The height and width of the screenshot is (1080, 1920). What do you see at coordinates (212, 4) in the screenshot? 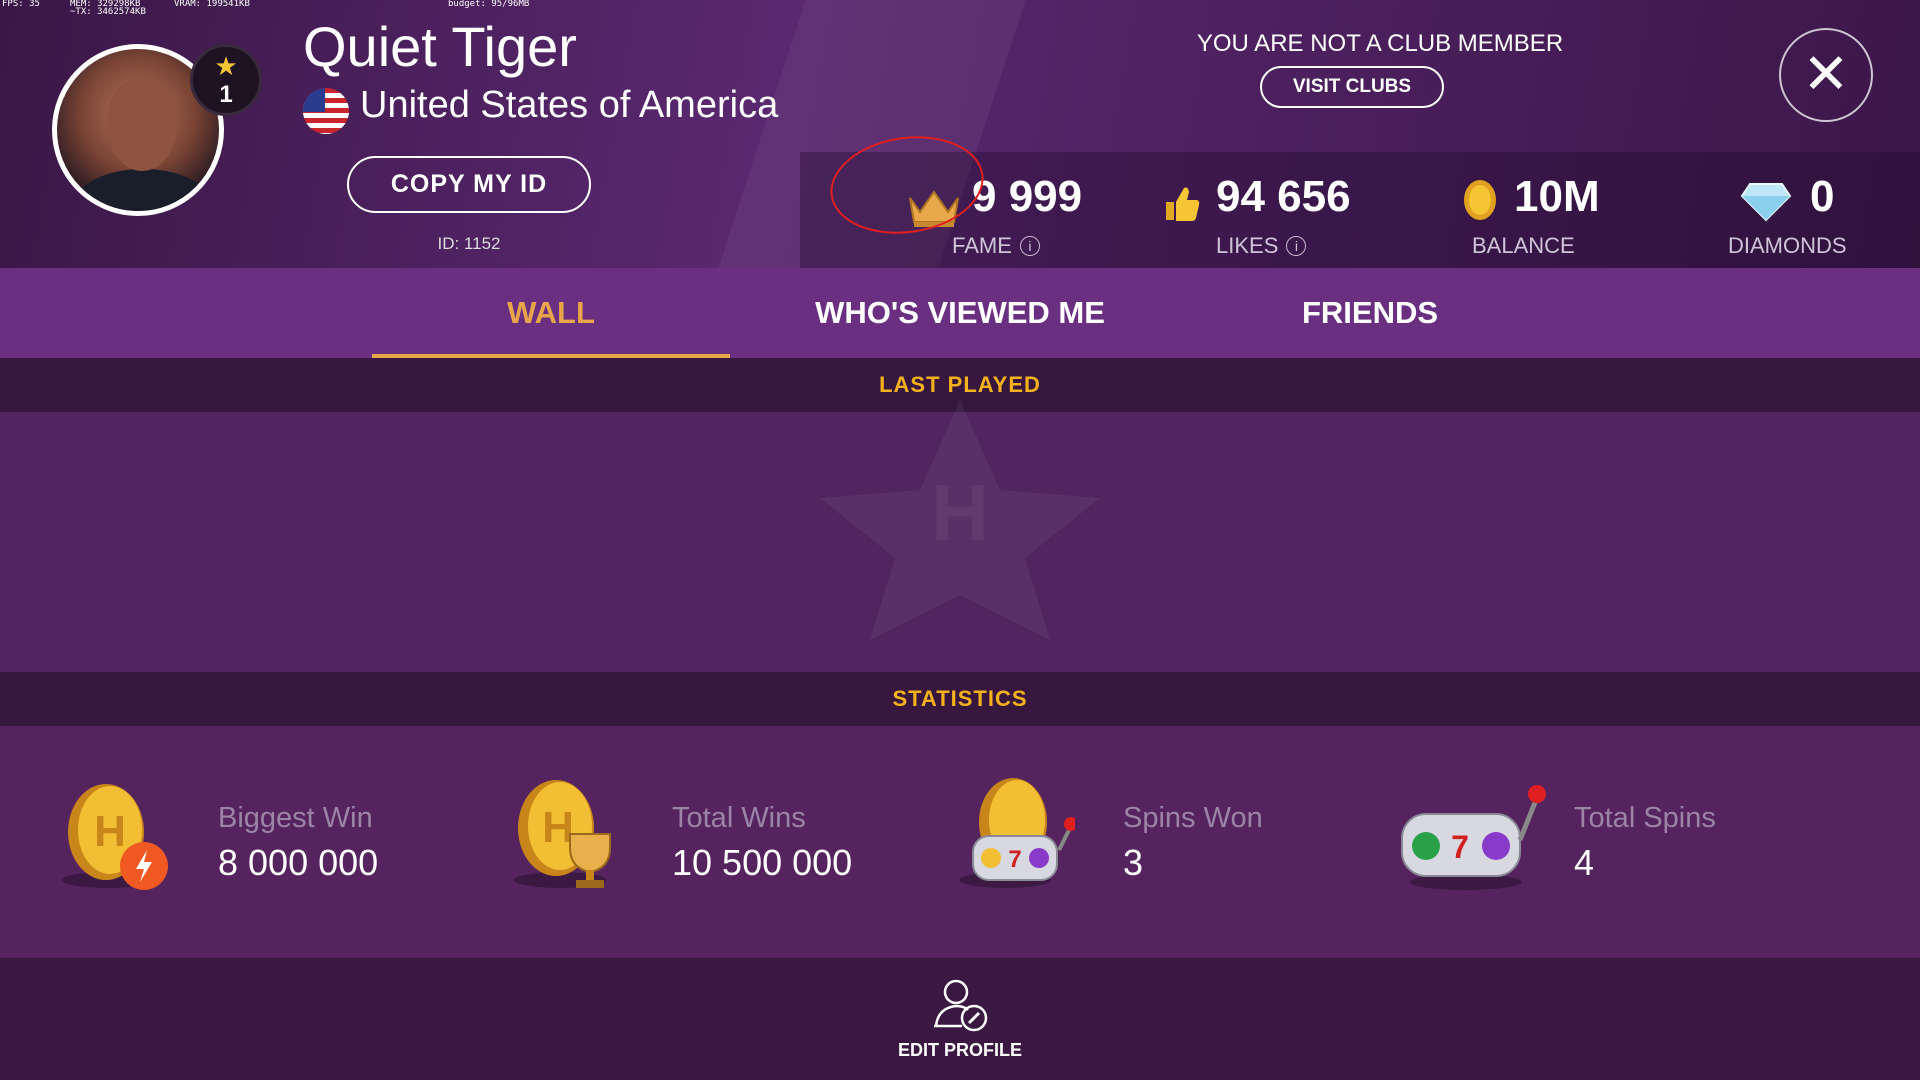
I see `debug-vram: VRAM: 199541KB` at bounding box center [212, 4].